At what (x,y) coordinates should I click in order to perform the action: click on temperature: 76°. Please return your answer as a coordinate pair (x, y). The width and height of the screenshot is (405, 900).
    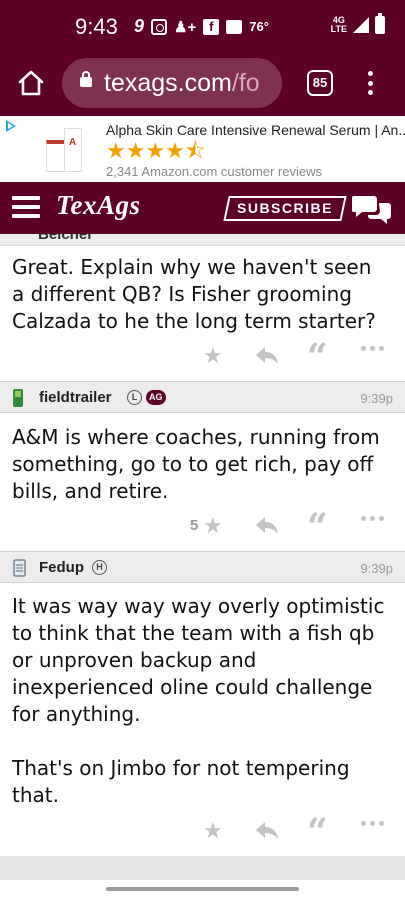
    Looking at the image, I should click on (259, 26).